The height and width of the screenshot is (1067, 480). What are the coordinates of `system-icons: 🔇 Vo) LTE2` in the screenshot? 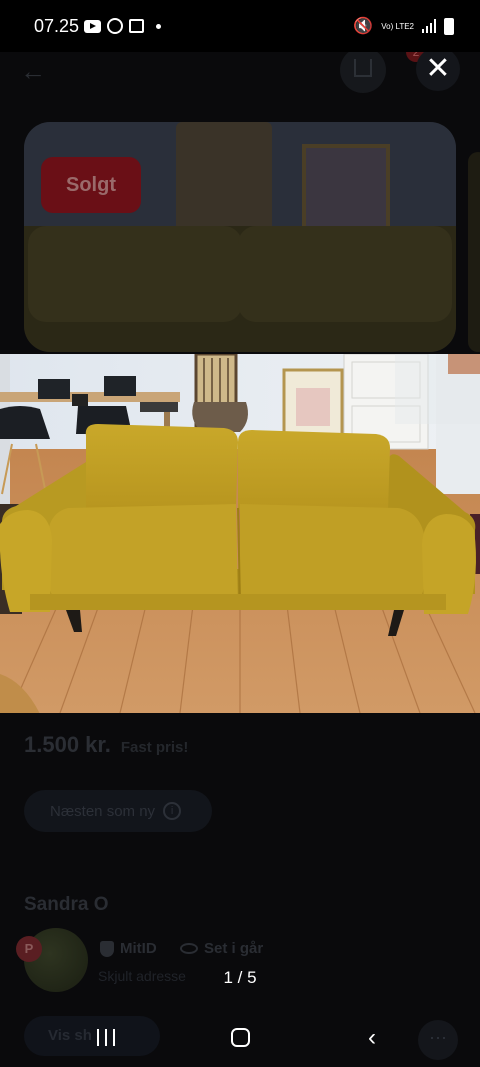 It's located at (403, 26).